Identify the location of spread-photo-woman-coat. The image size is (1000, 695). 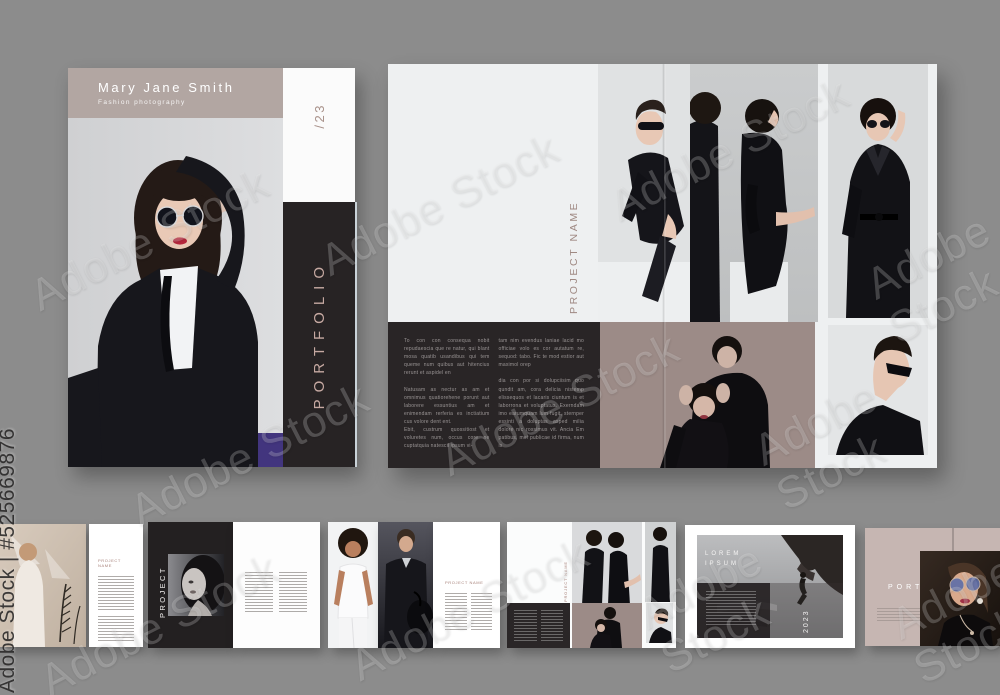
(878, 191).